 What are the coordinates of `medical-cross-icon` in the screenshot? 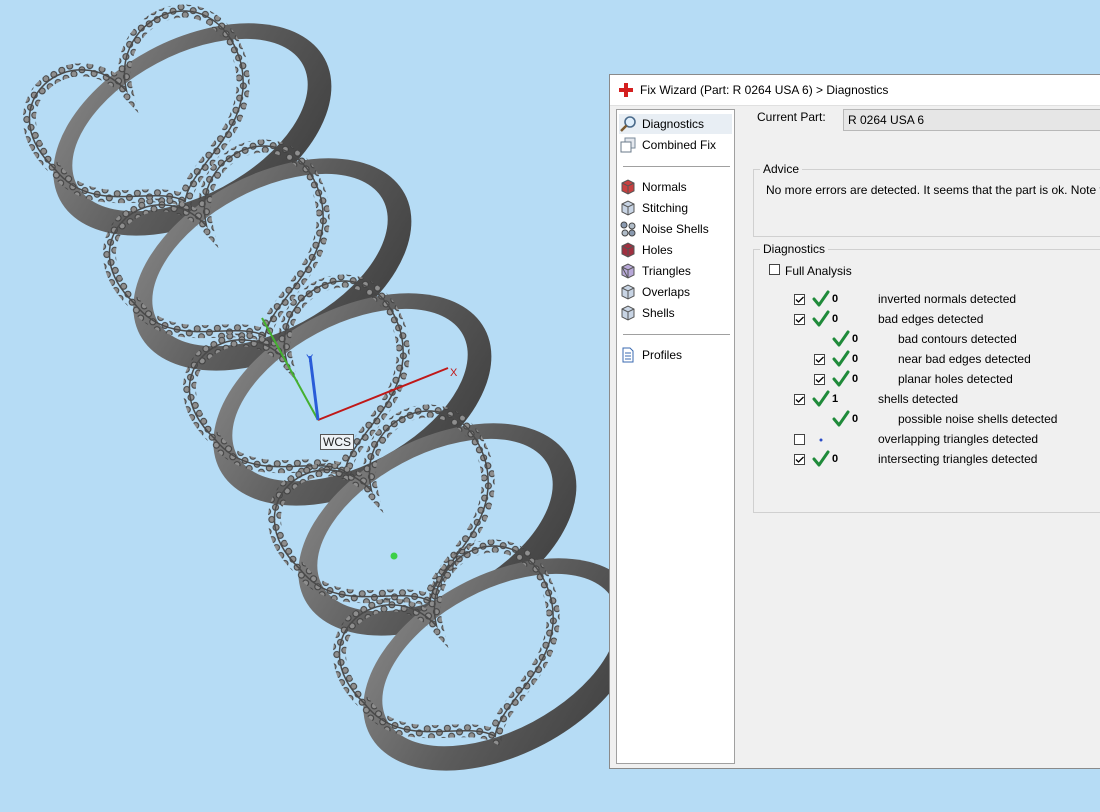 It's located at (626, 90).